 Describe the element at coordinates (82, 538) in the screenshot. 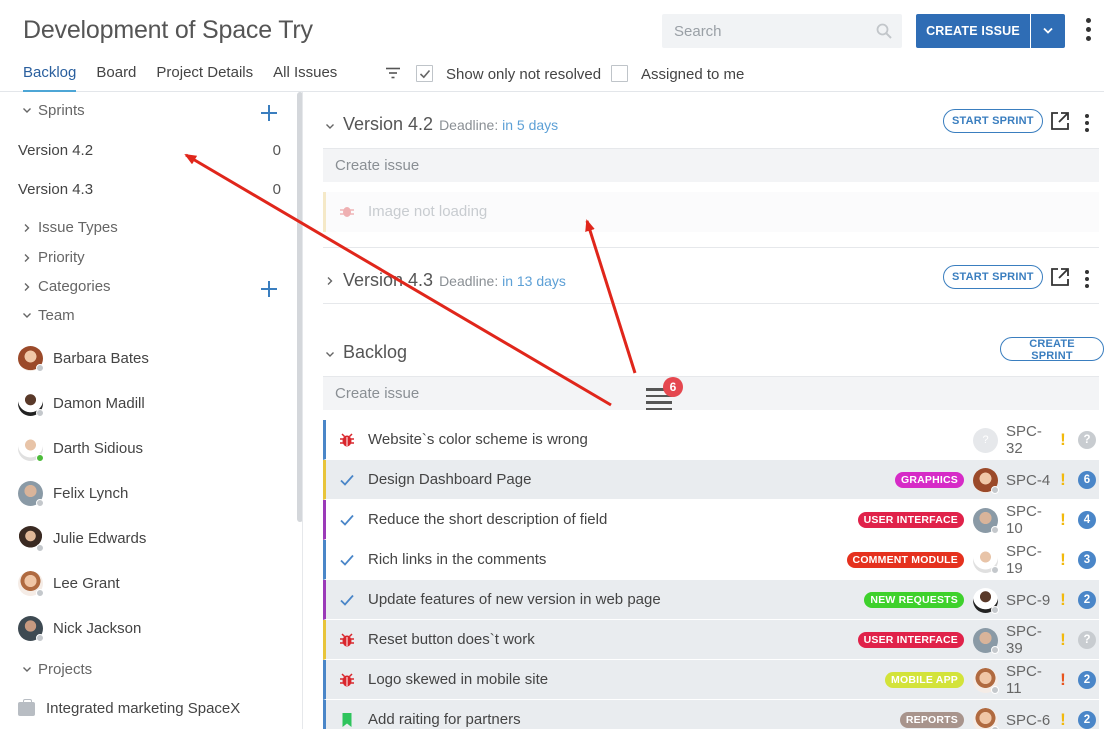

I see `team-member: Julie Edwards` at that location.